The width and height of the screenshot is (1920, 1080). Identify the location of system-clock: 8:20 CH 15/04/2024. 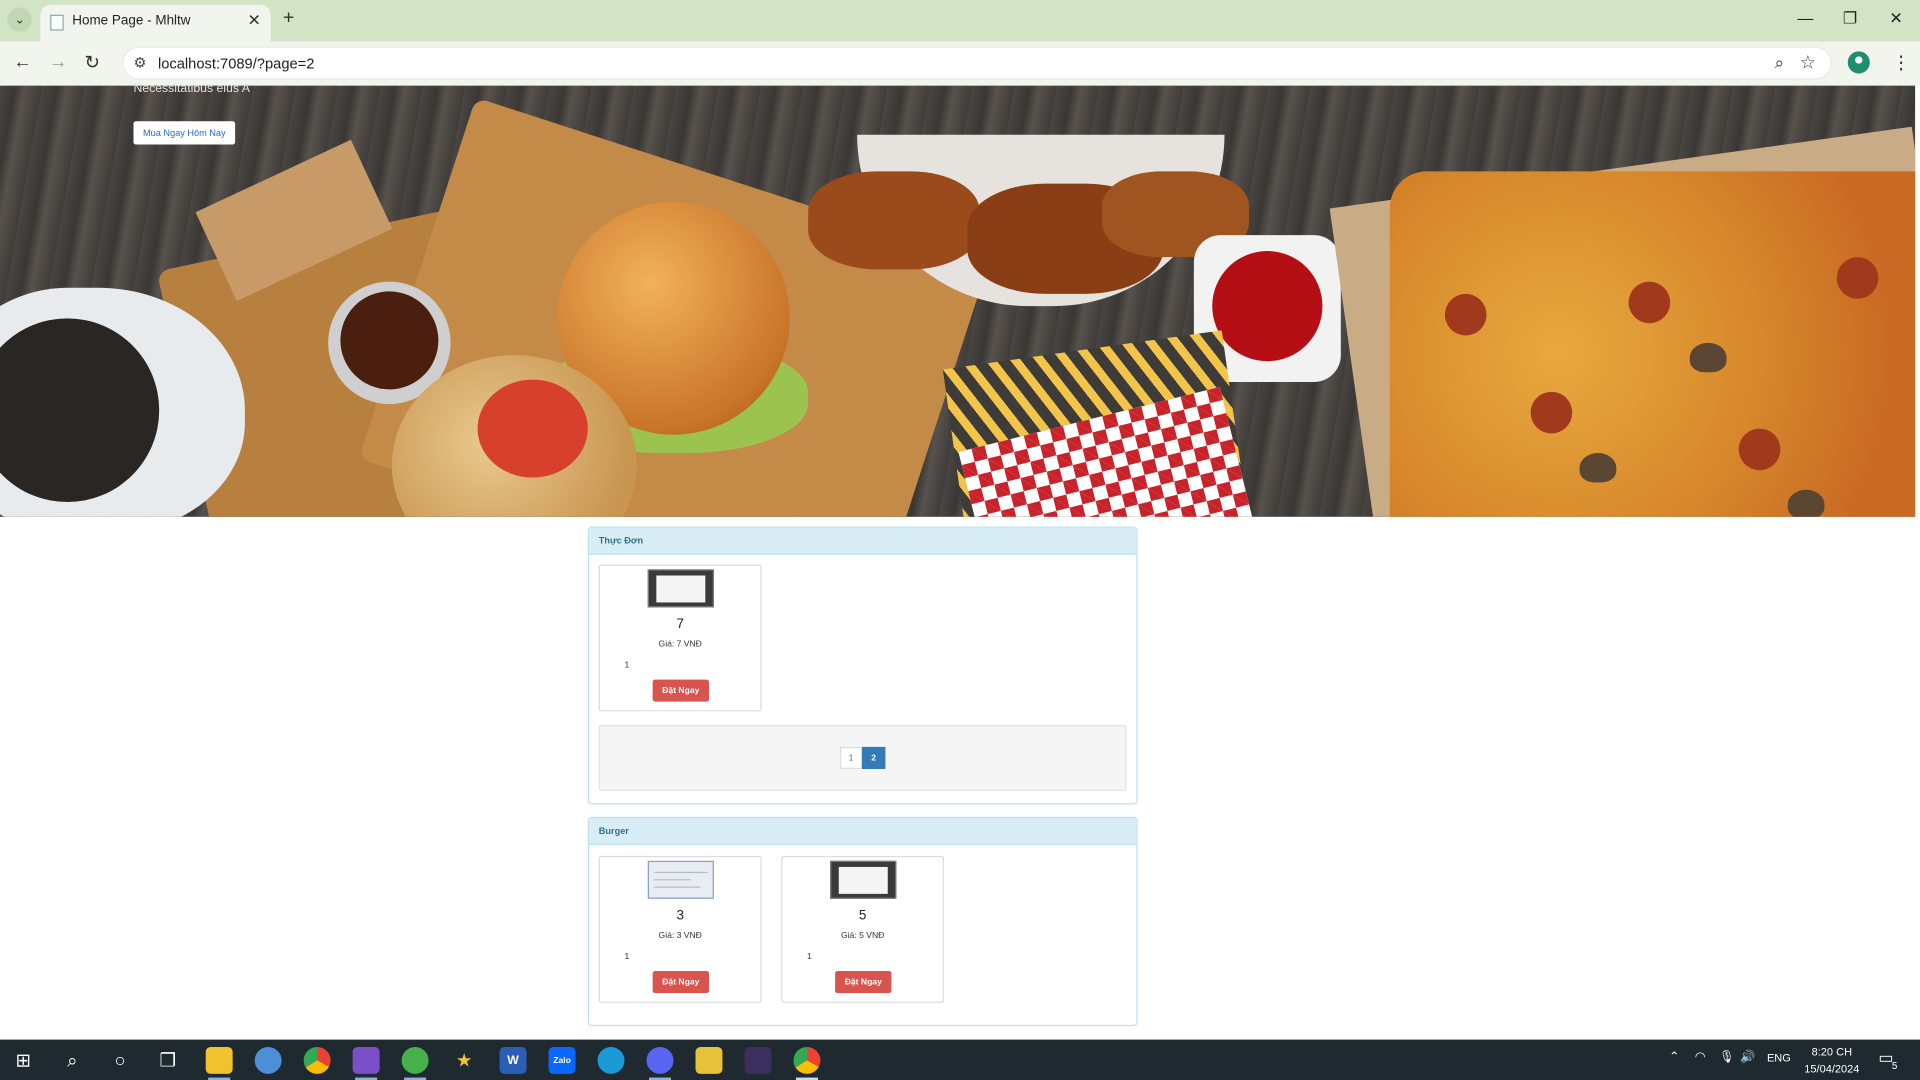
(1831, 1060).